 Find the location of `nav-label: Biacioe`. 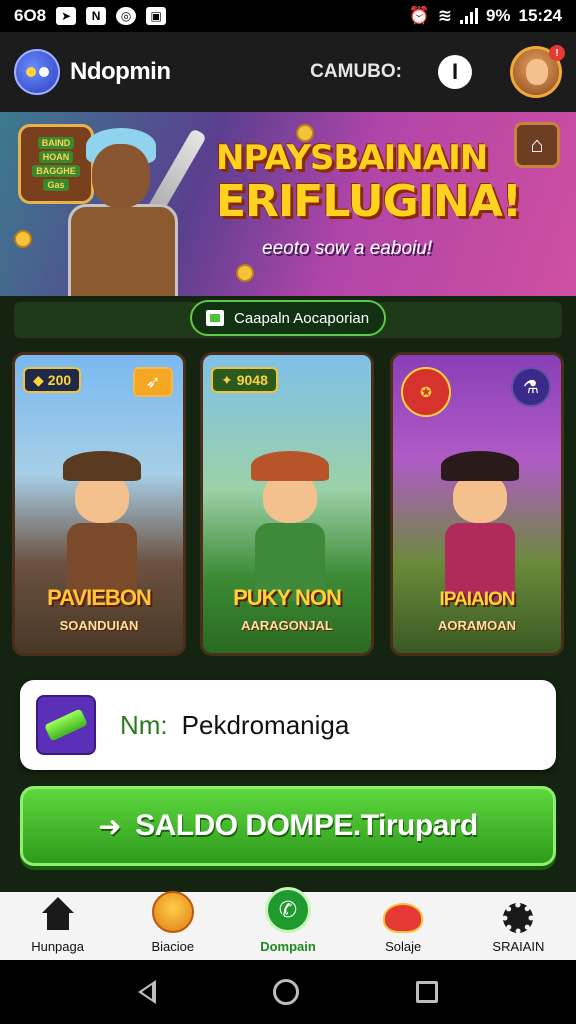

nav-label: Biacioe is located at coordinates (173, 946).